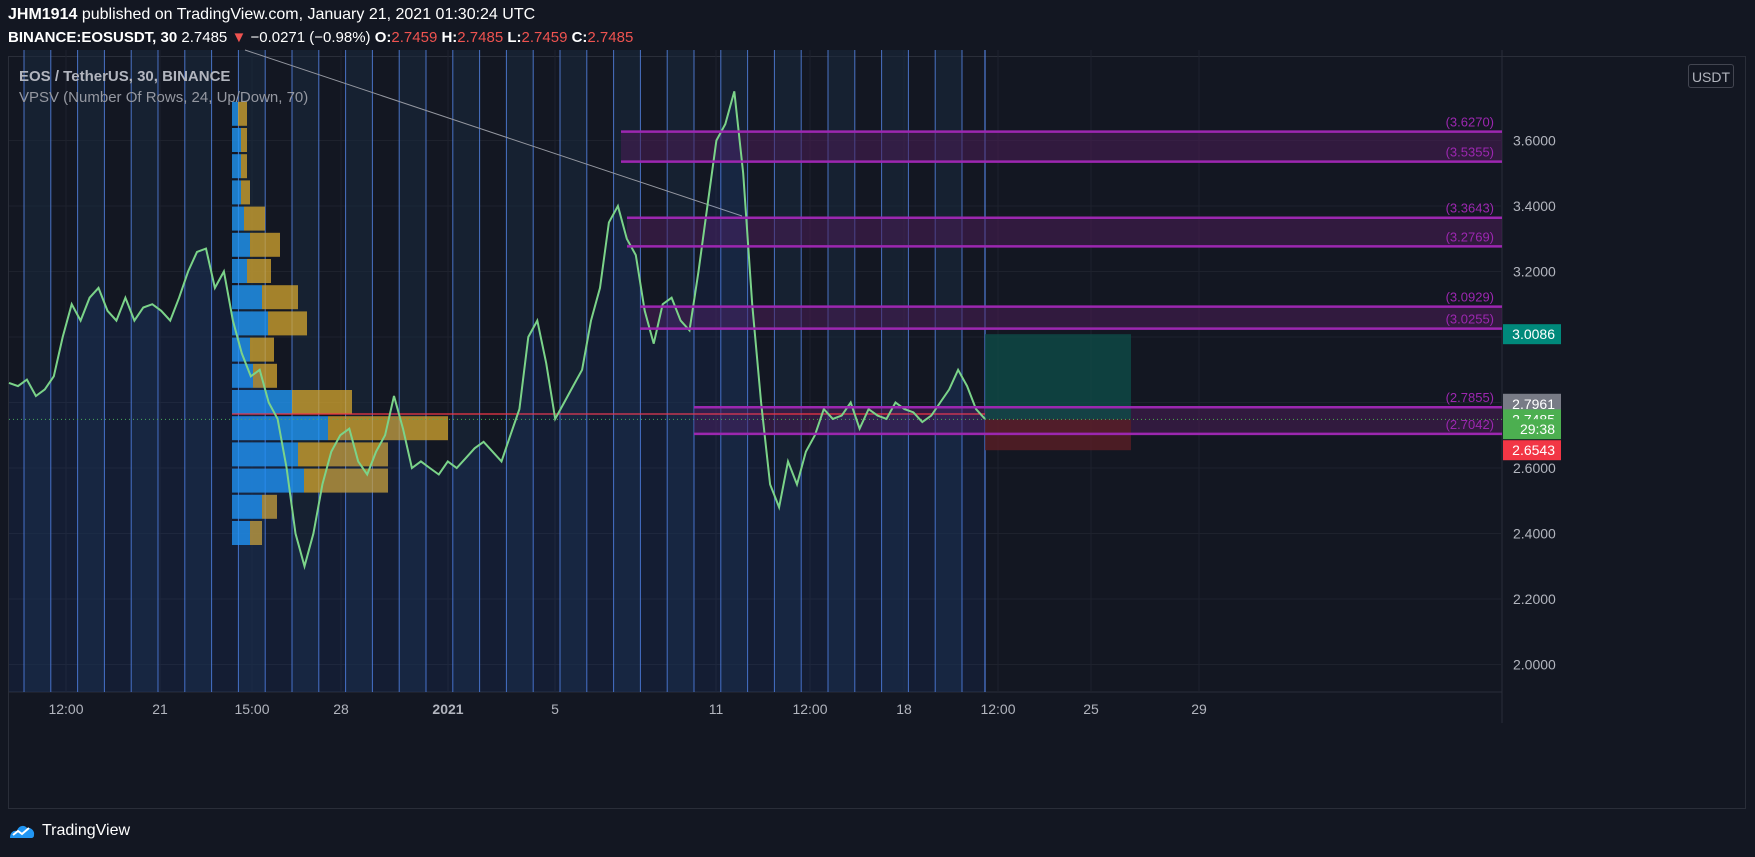 The width and height of the screenshot is (1755, 857). Describe the element at coordinates (1534, 665) in the screenshot. I see `y-tick-label: 2.0000` at that location.